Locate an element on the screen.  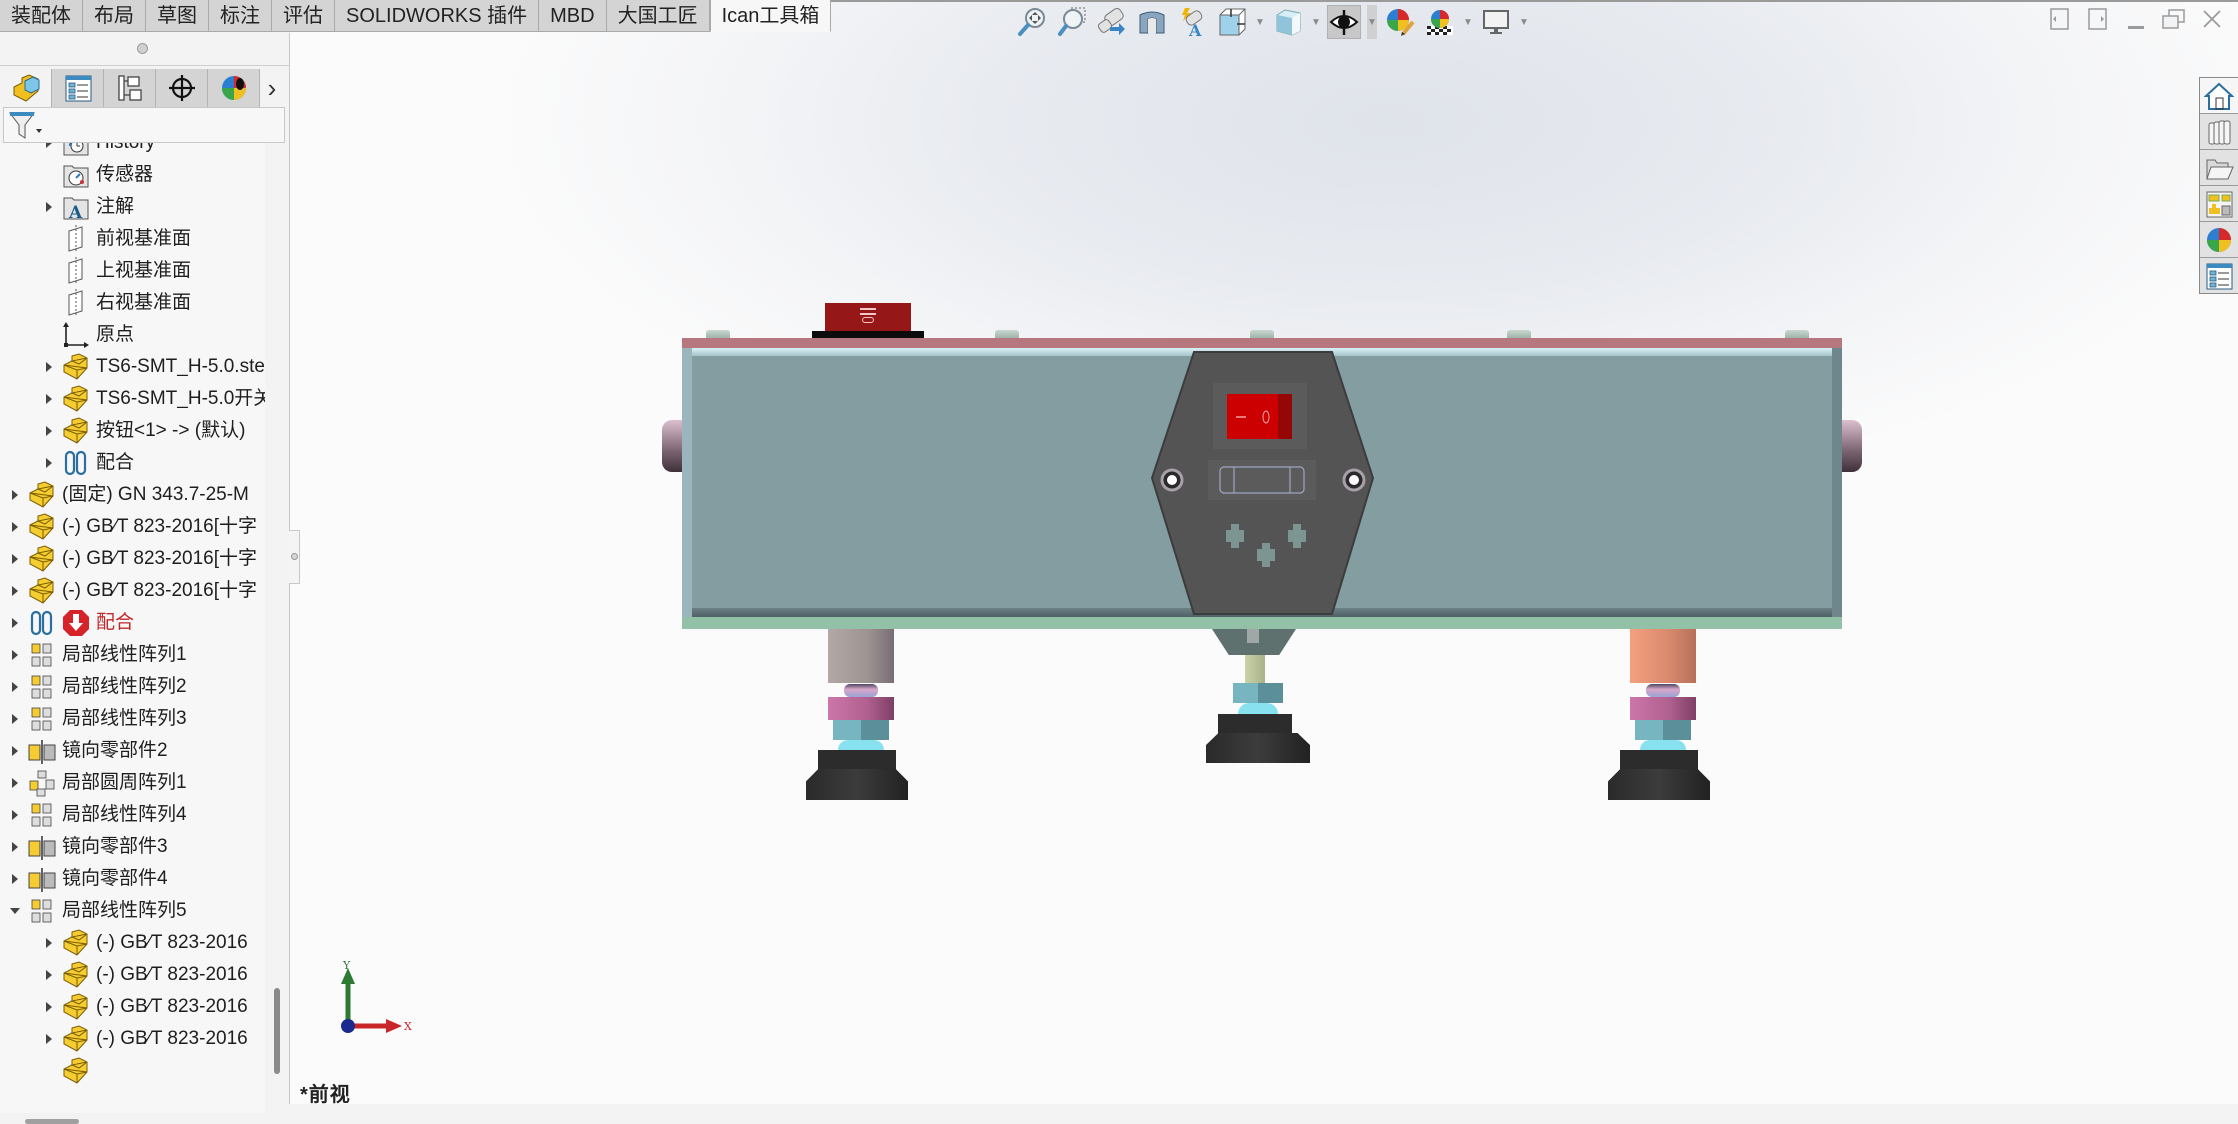
view-orientation-button is located at coordinates (1232, 22).